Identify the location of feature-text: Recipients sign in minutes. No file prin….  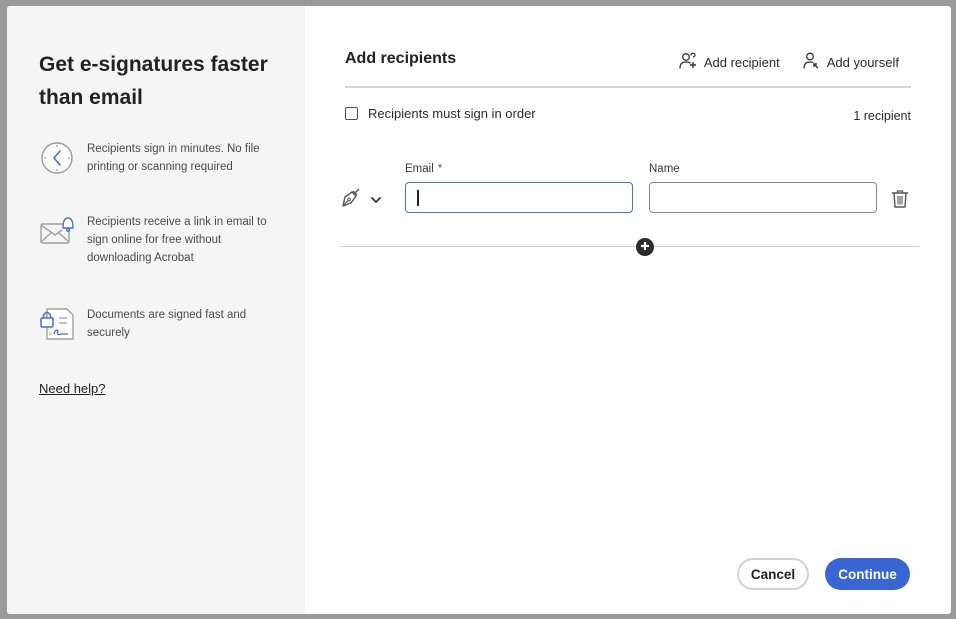
(173, 158).